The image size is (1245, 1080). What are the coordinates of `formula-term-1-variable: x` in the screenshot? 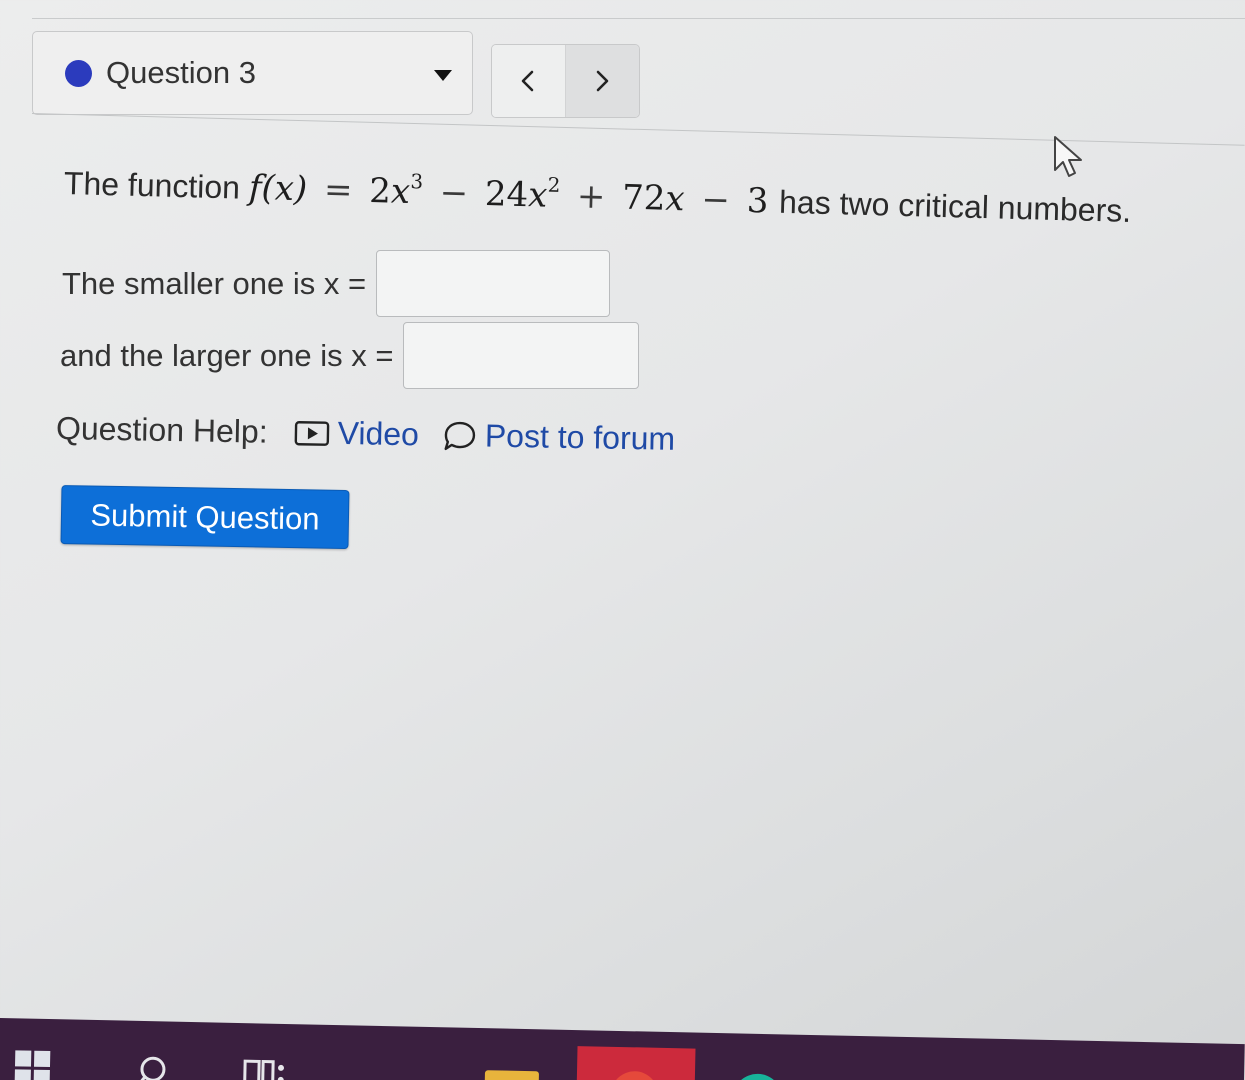 It's located at (400, 192).